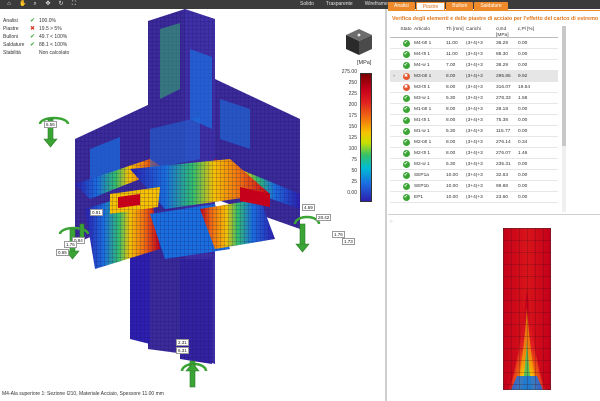  I want to click on table-row: ✔ M1-w 1 5.30 (3+4)+3 115.77 0.00, so click(474, 131).